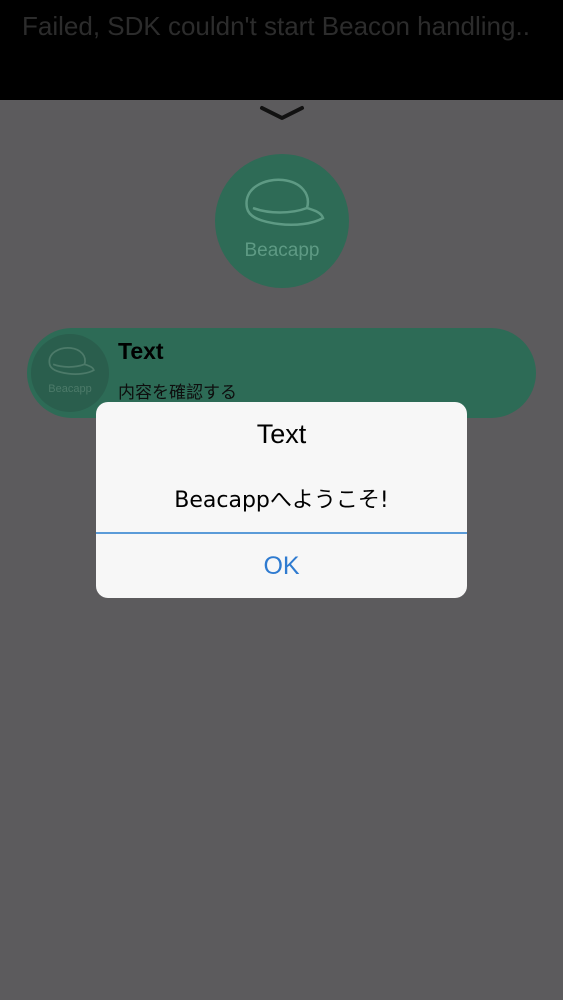 This screenshot has height=1000, width=563. I want to click on notification-icon-text: Beacapp, so click(70, 389).